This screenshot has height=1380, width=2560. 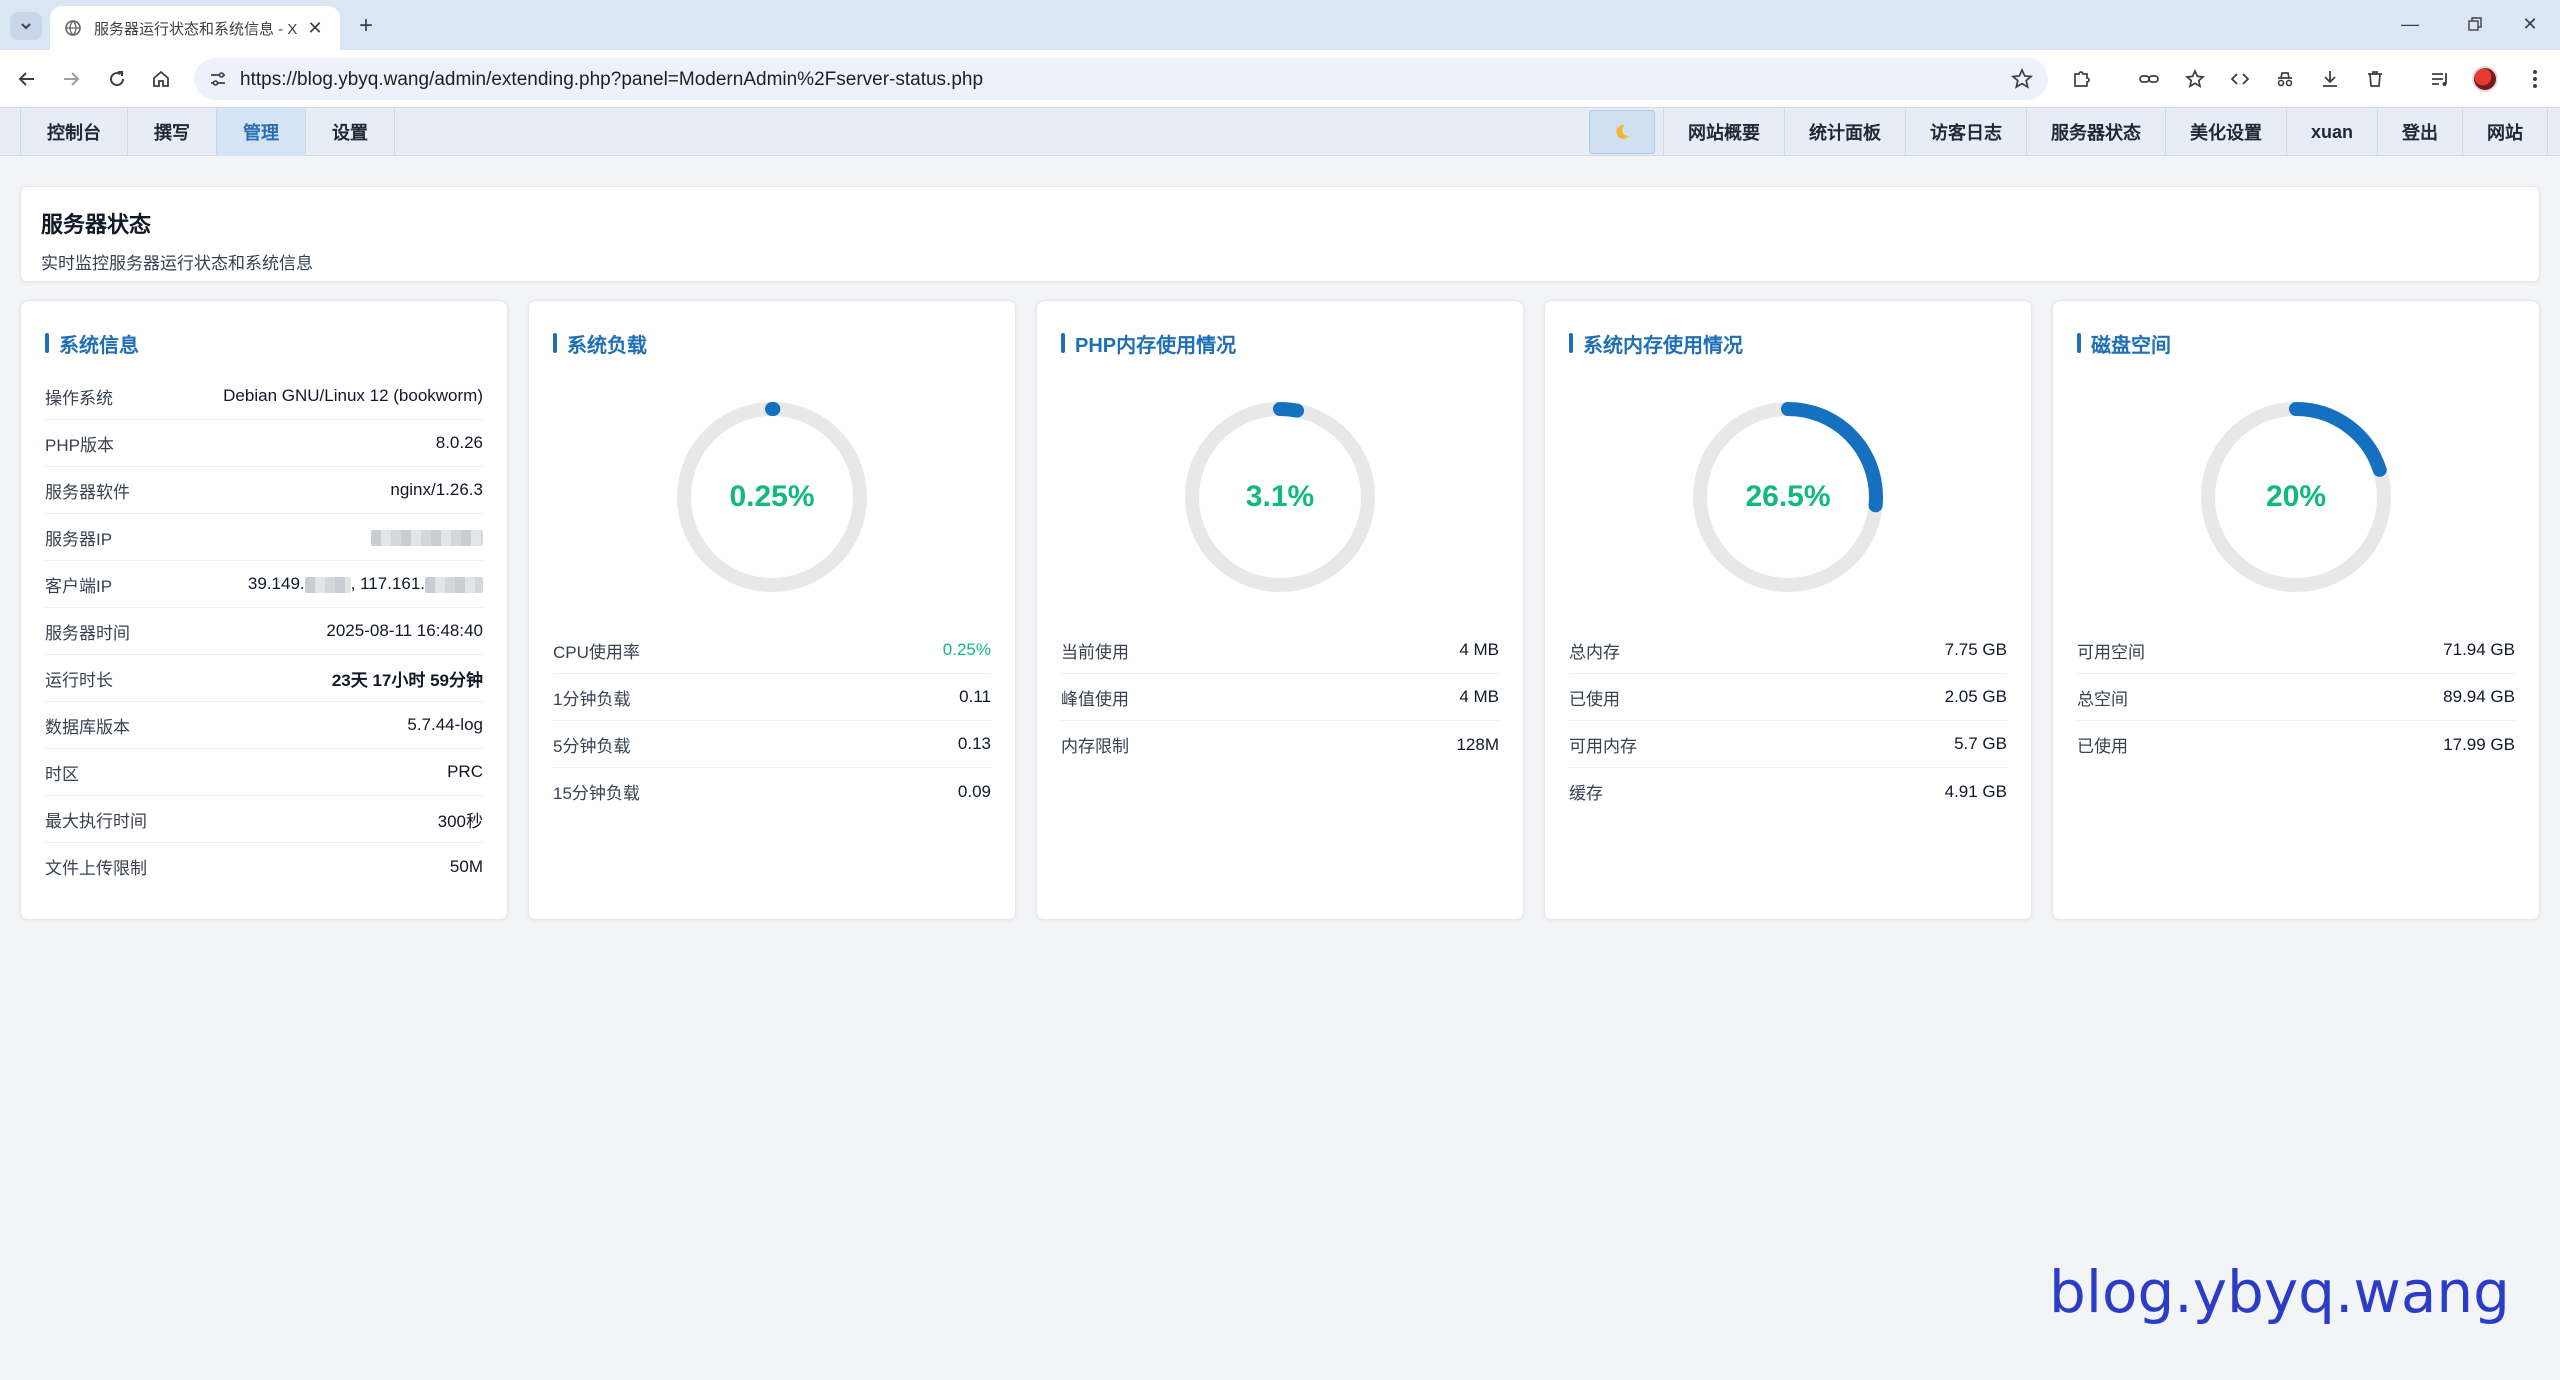 I want to click on menu-dashboard: 控制台, so click(x=74, y=132).